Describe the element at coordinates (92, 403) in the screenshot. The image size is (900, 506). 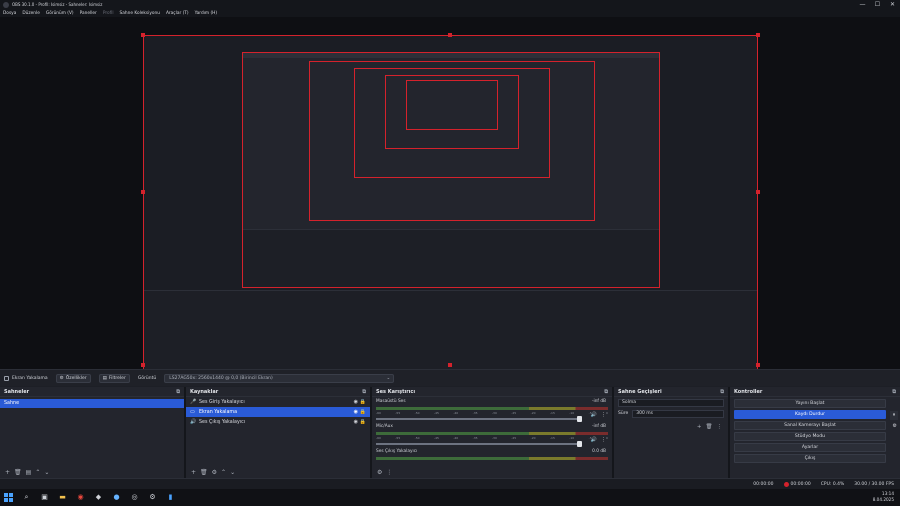
I see `scene-item: Sahne` at that location.